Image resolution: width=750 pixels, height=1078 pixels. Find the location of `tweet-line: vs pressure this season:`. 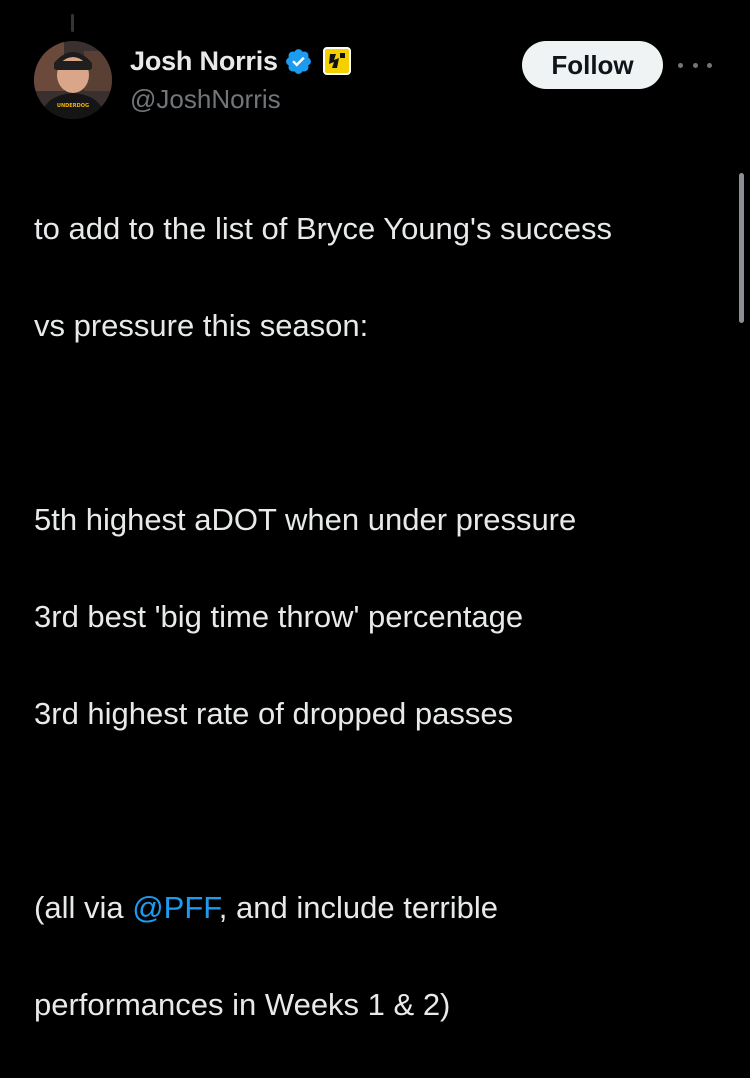

tweet-line: vs pressure this season: is located at coordinates (201, 325).